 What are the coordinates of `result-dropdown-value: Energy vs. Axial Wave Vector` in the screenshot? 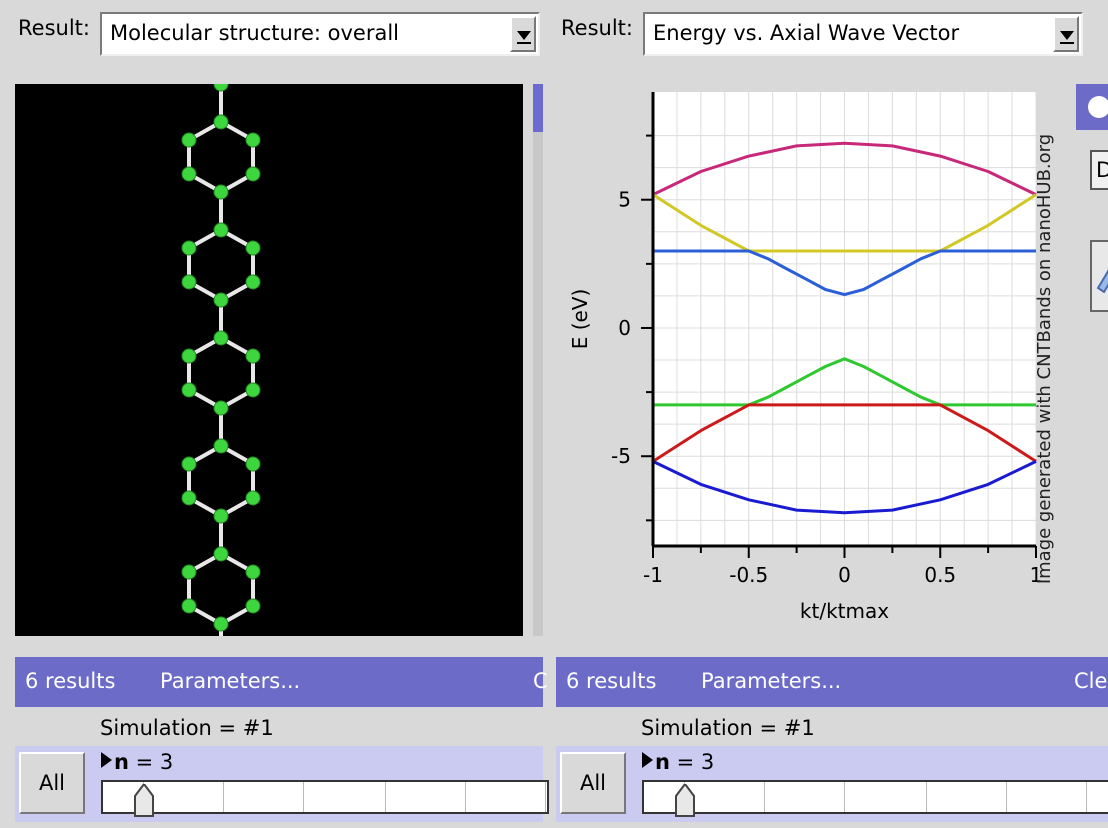 It's located at (806, 33).